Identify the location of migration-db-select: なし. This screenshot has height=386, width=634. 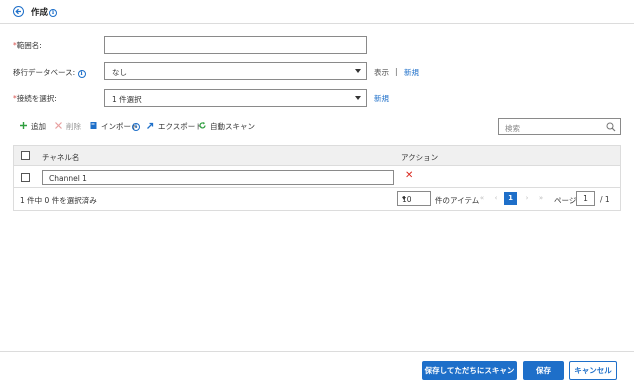
(235, 71).